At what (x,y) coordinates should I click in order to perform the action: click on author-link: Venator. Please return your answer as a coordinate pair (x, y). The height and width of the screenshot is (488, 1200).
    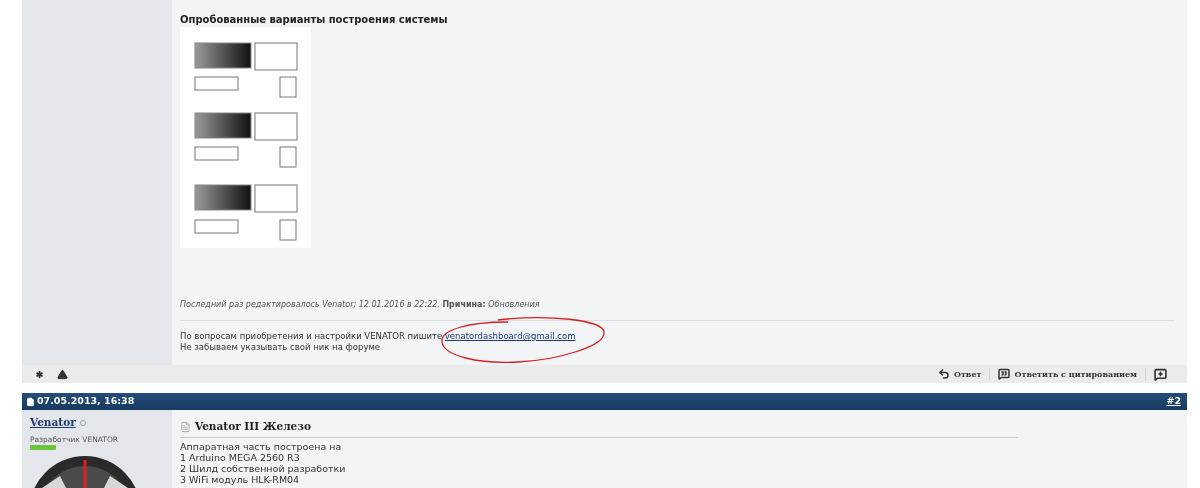
    Looking at the image, I should click on (53, 423).